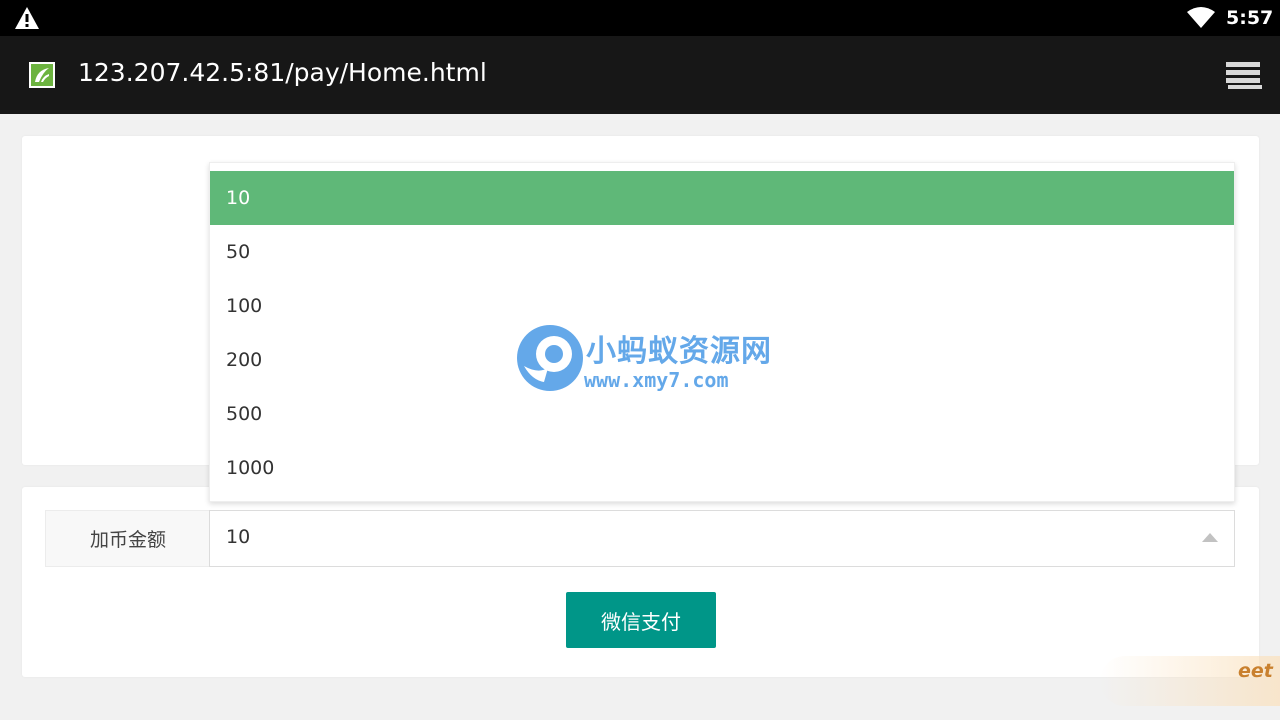  Describe the element at coordinates (1255, 671) in the screenshot. I see `corner-watermark-text: eet` at that location.